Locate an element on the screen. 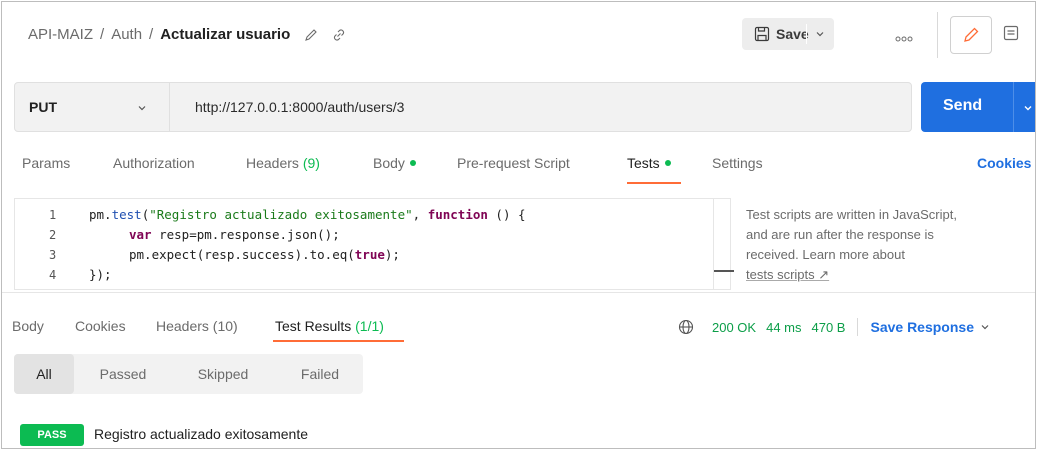 Image resolution: width=1037 pixels, height=450 pixels. help-line: and are run after the response is is located at coordinates (840, 234).